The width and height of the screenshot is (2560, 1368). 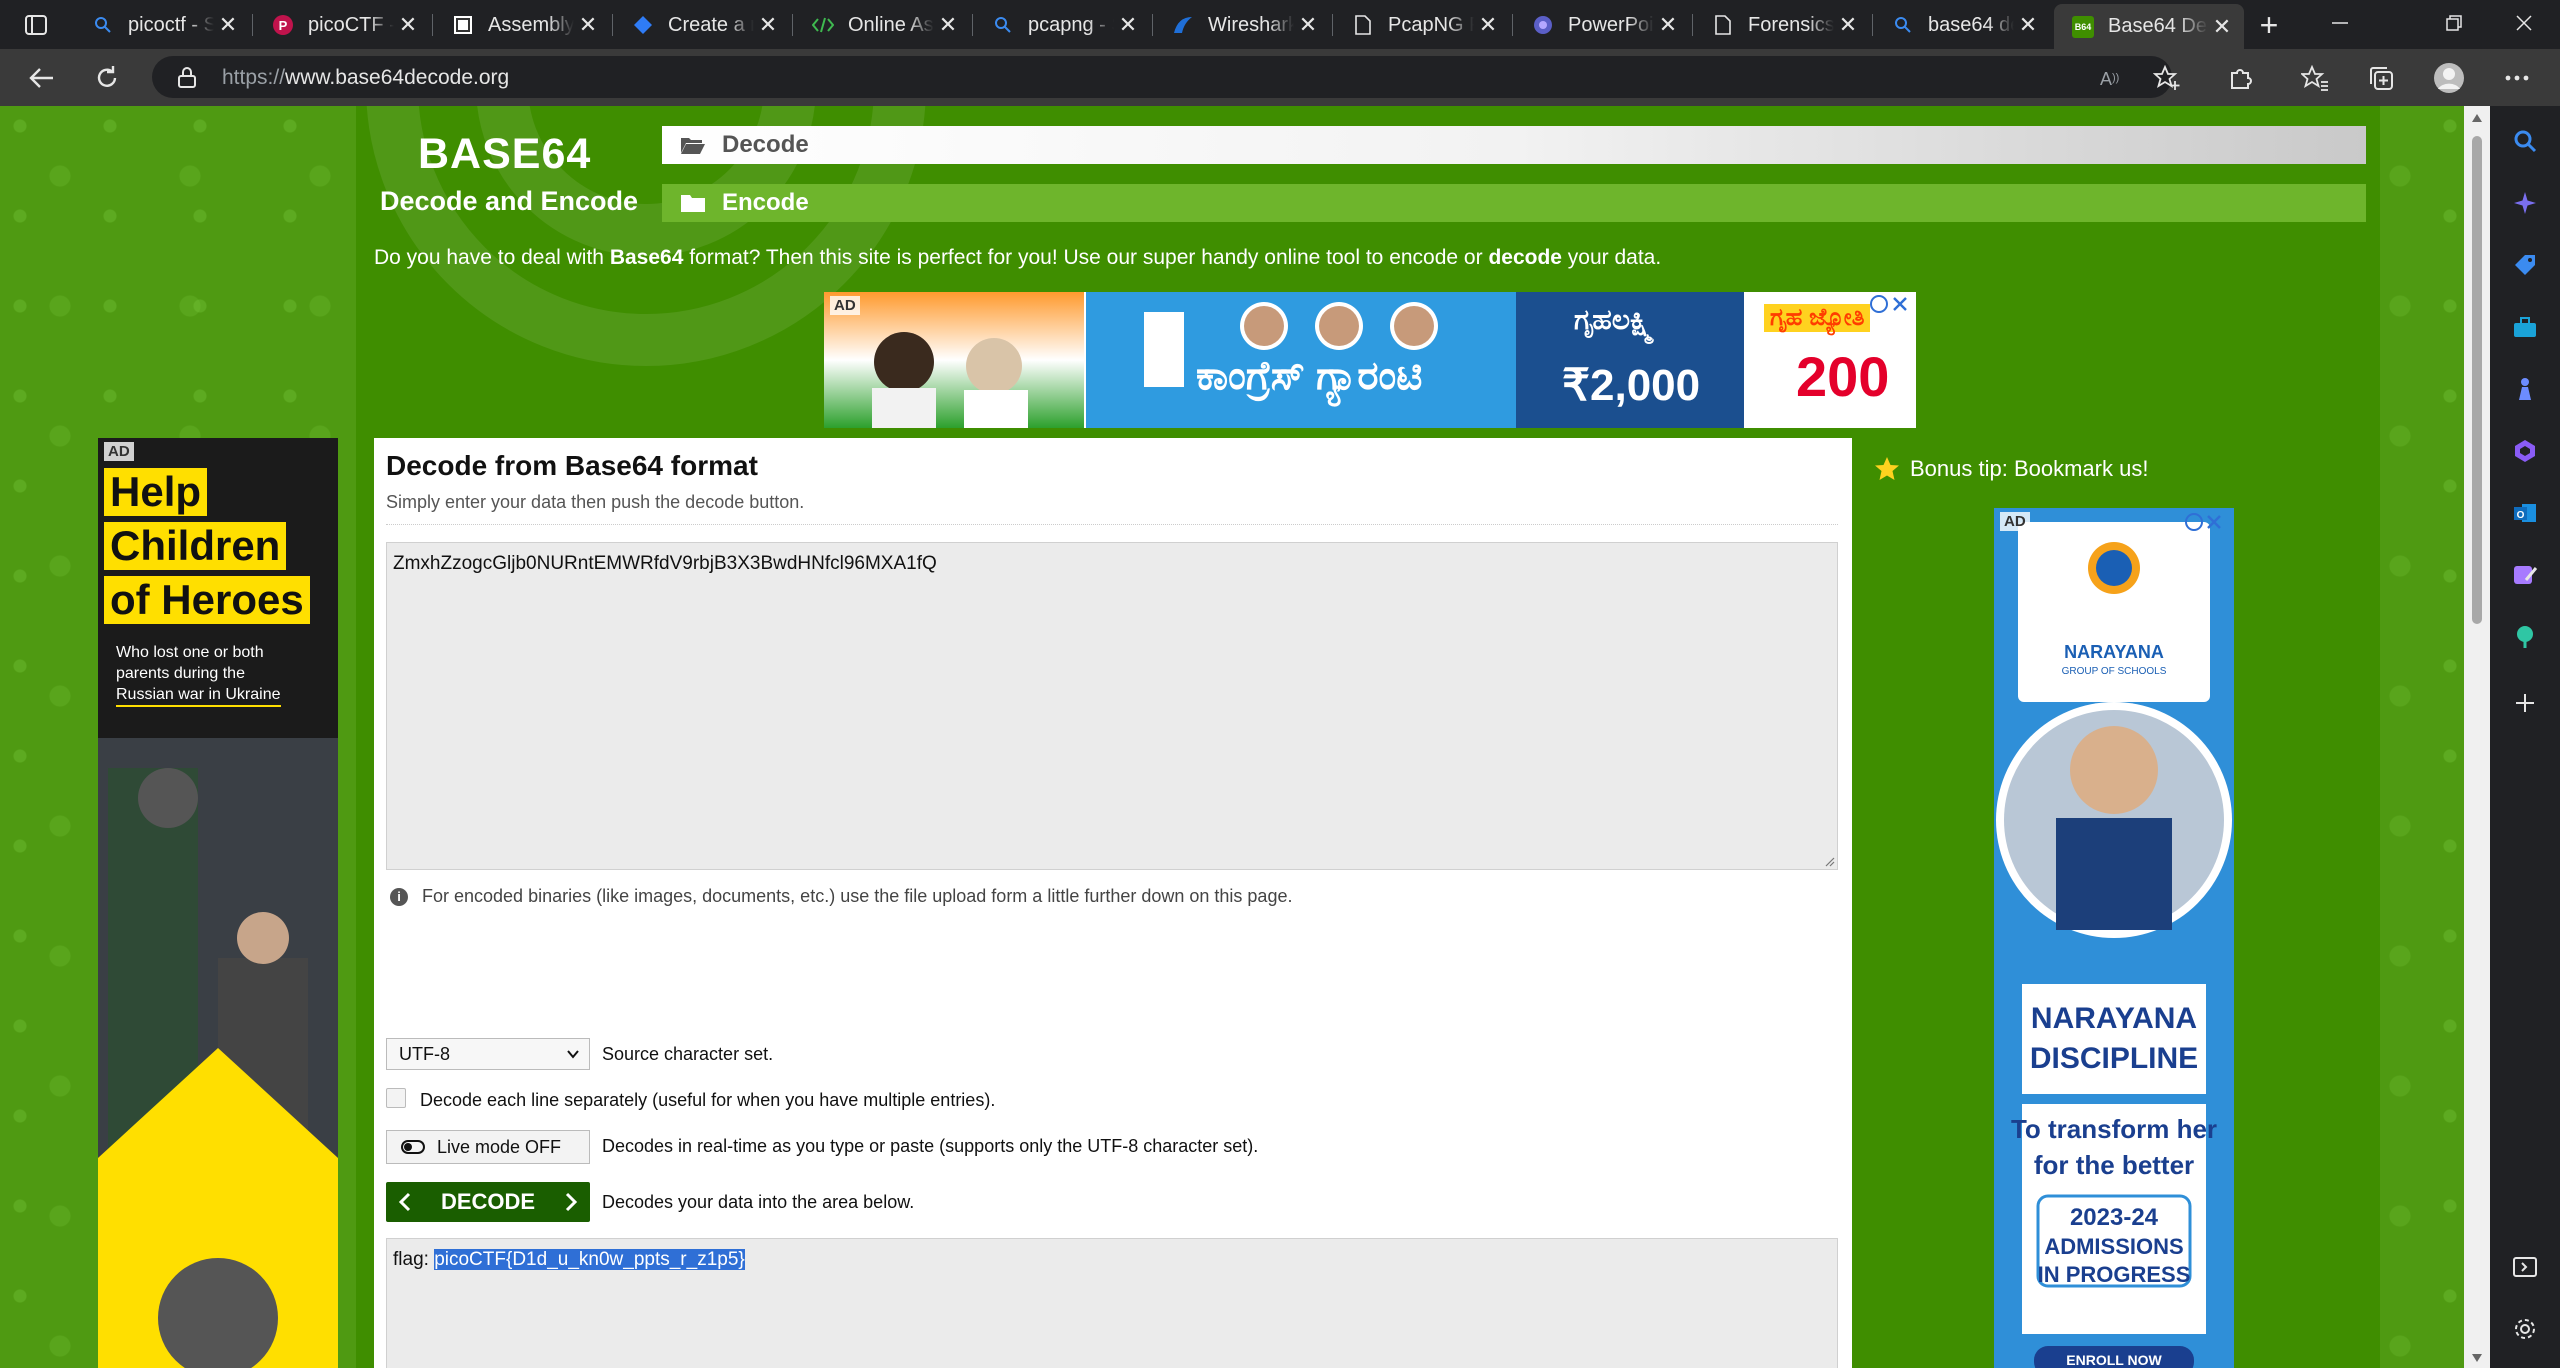 What do you see at coordinates (2525, 141) in the screenshot?
I see `sidebar-search-button` at bounding box center [2525, 141].